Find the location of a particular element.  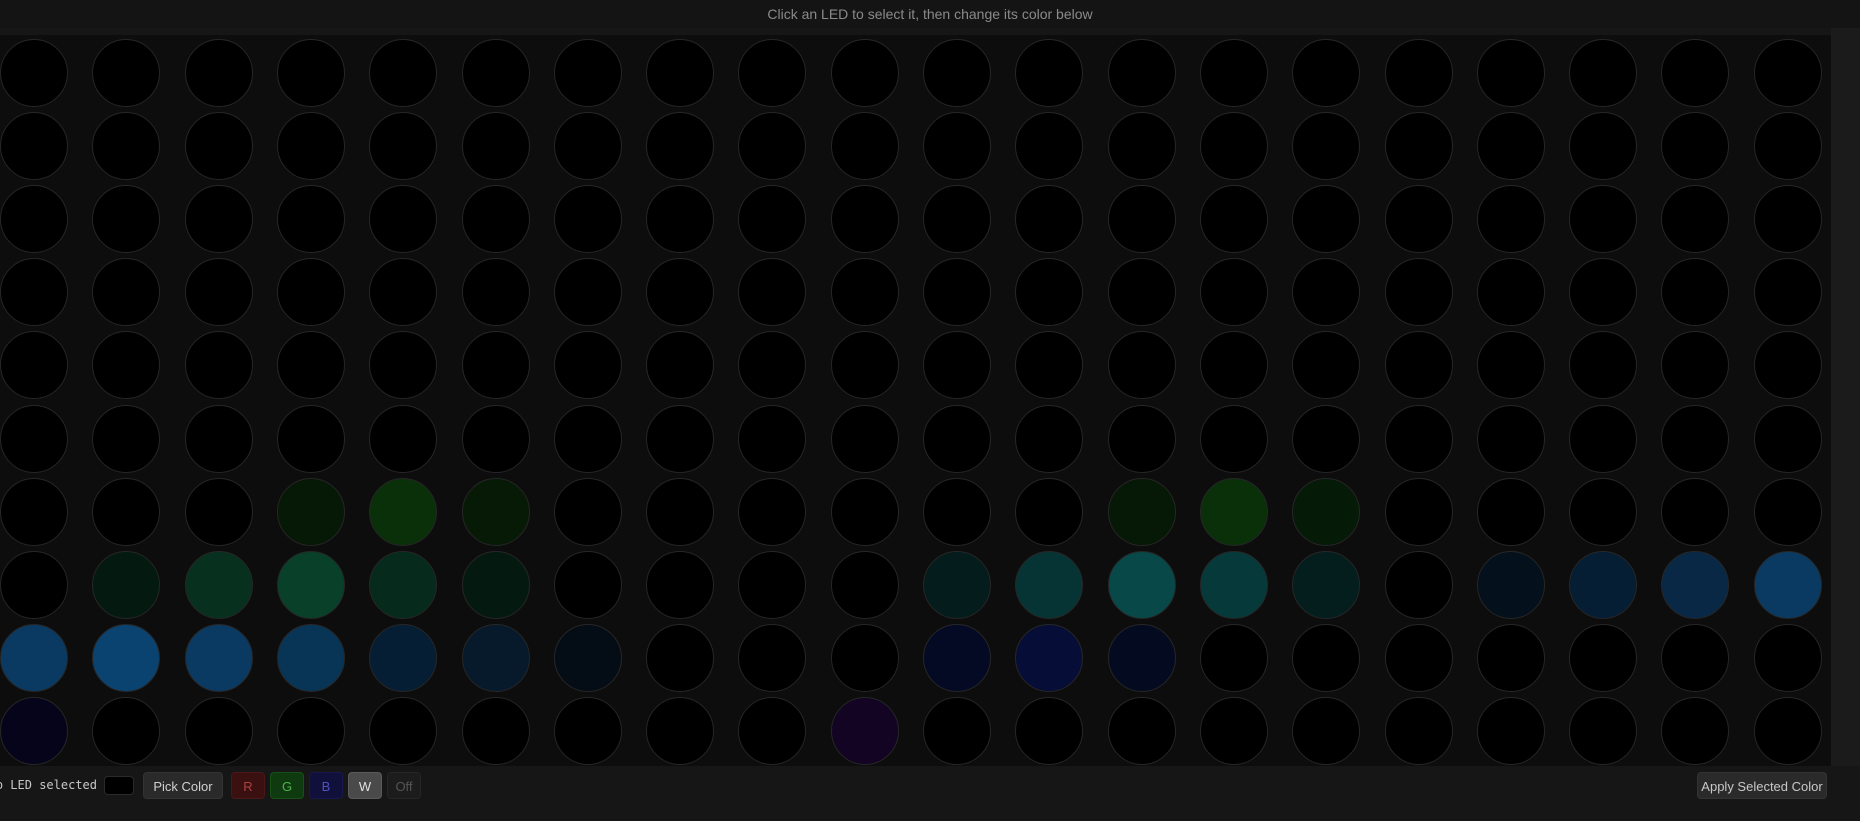

led-r7-c0 is located at coordinates (34, 584).